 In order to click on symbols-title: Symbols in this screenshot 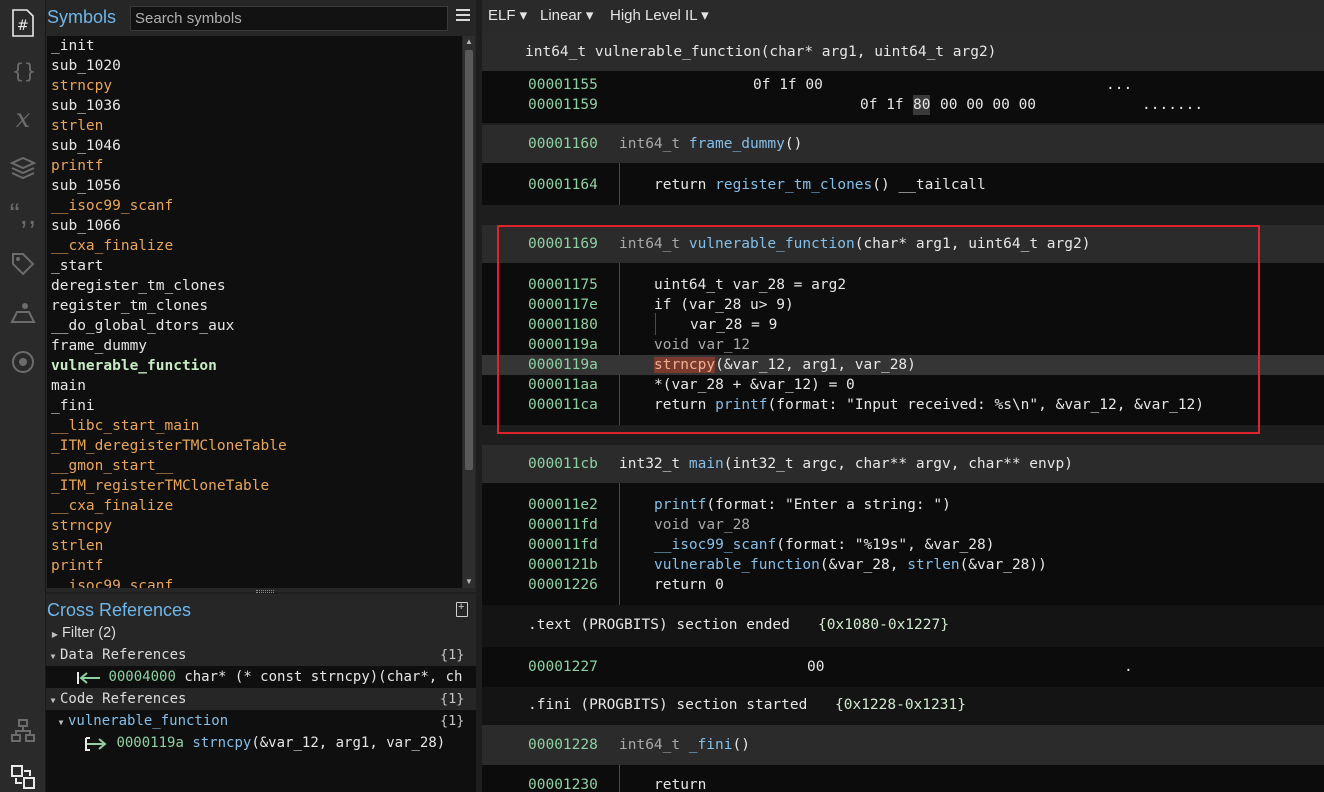, I will do `click(82, 17)`.